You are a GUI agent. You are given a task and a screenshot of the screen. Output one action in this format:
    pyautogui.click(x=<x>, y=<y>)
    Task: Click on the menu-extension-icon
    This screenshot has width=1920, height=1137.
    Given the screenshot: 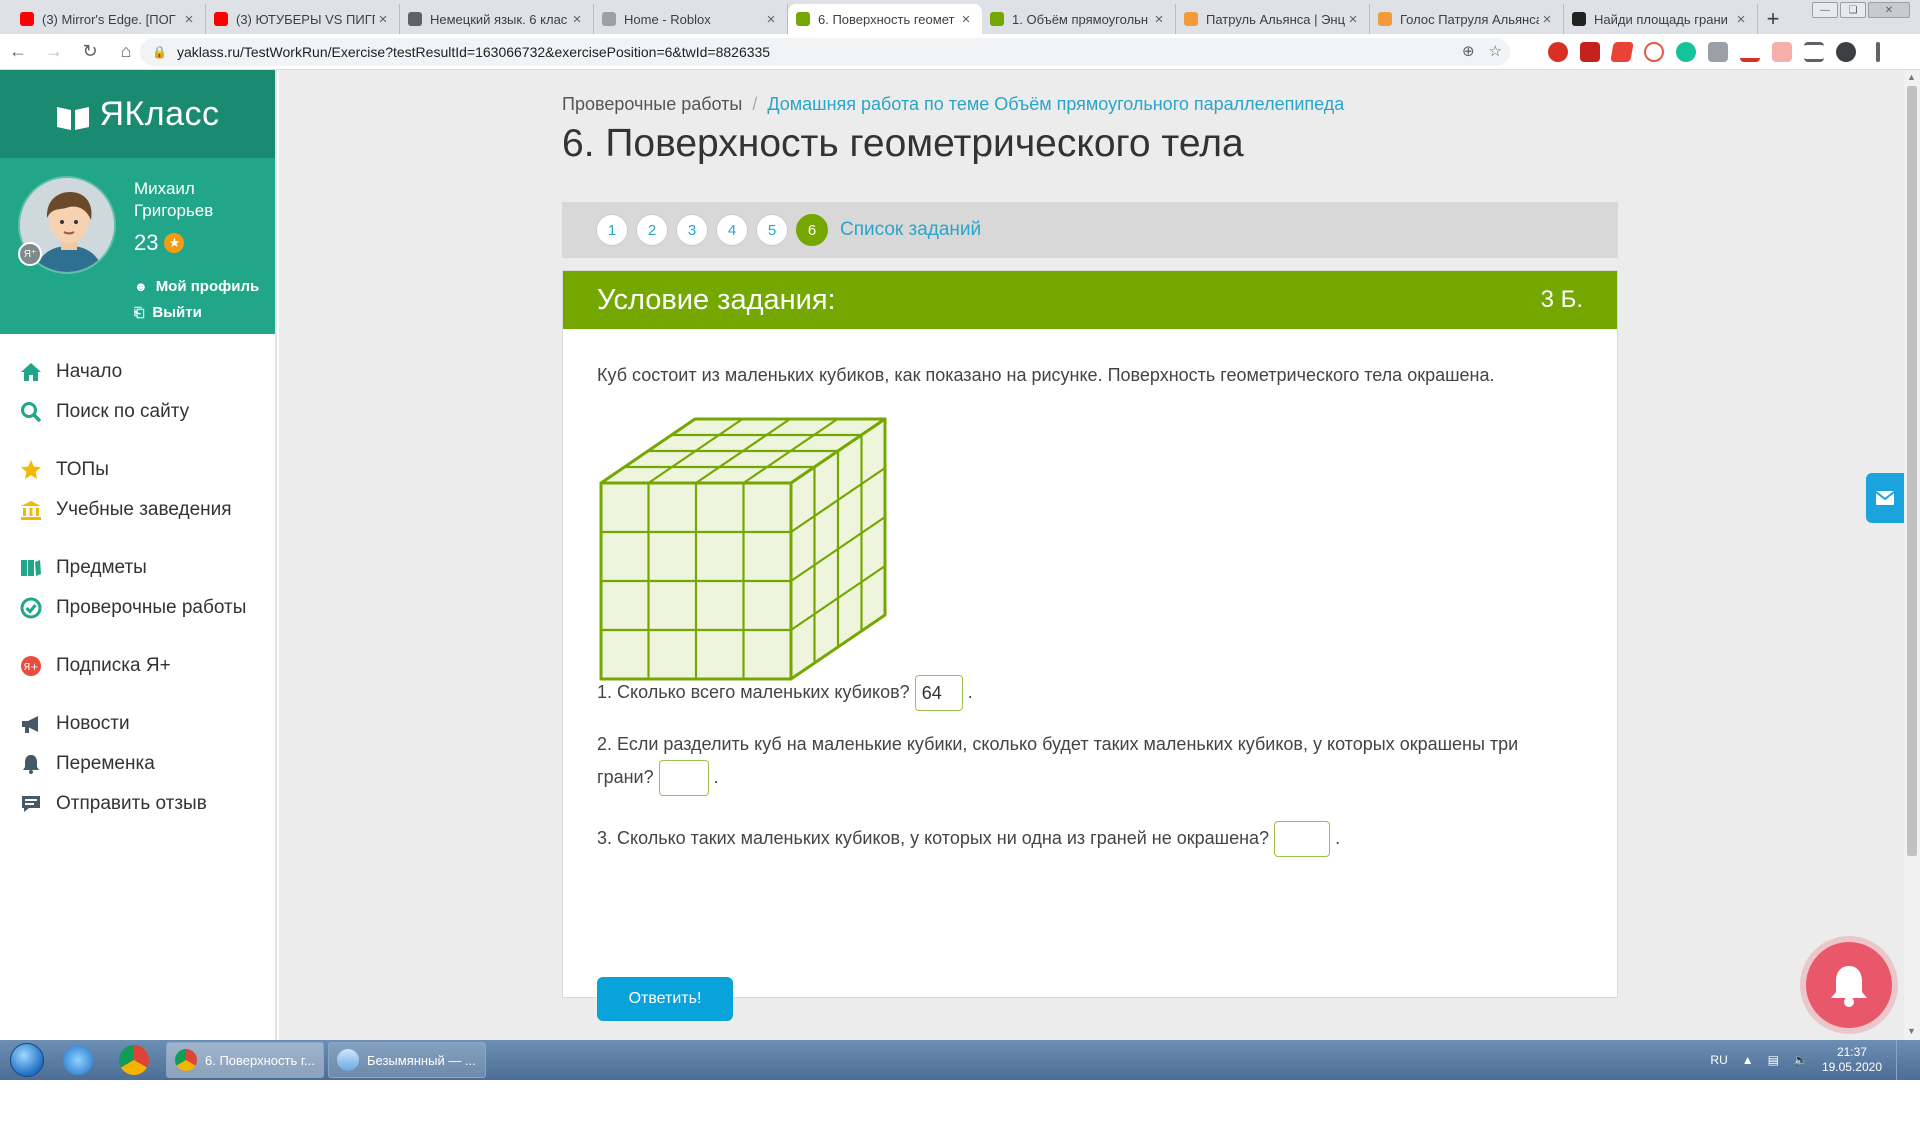 What is the action you would take?
    pyautogui.click(x=1814, y=52)
    